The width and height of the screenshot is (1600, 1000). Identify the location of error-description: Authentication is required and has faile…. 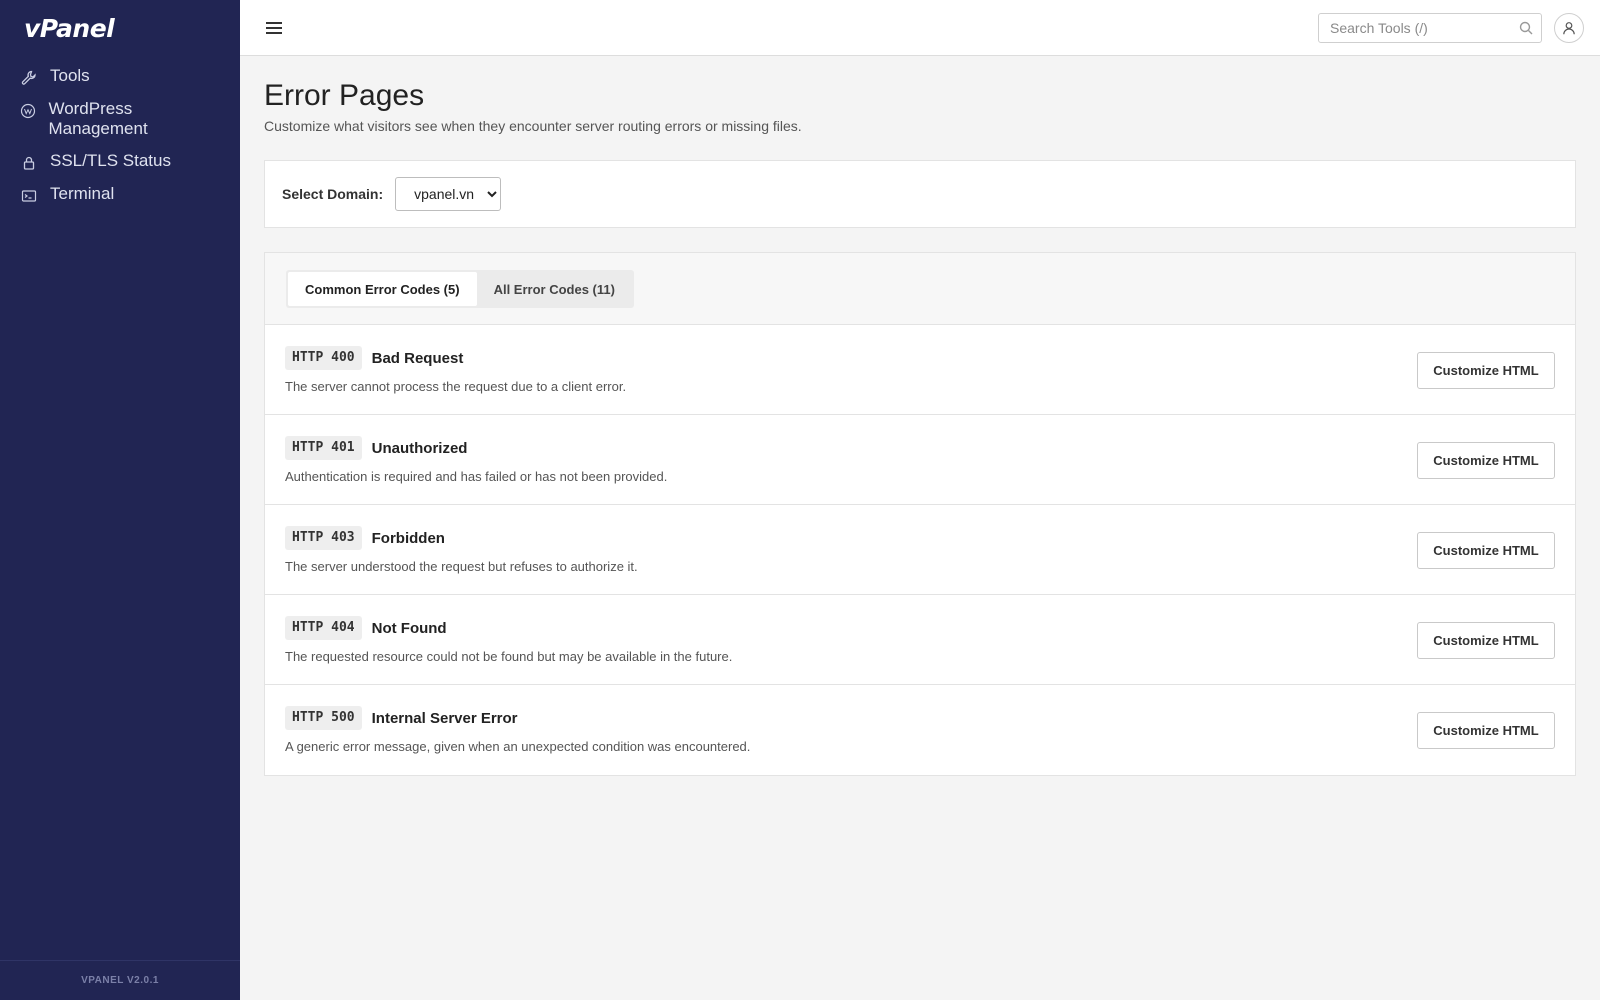
(476, 476).